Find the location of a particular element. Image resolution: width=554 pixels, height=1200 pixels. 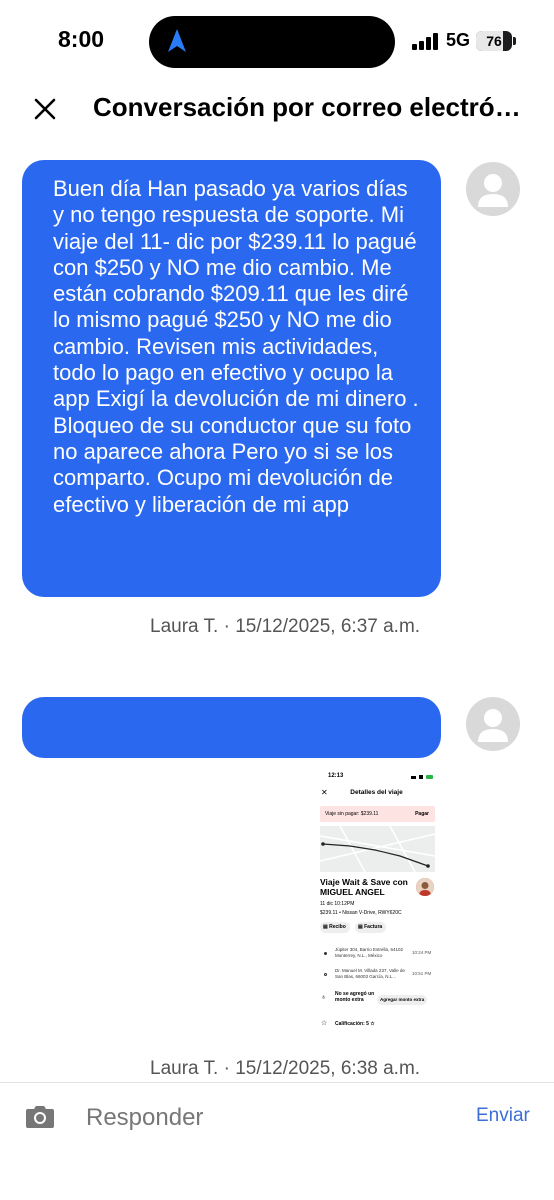

trip-date: 11 dic 10:12PM is located at coordinates (337, 904).